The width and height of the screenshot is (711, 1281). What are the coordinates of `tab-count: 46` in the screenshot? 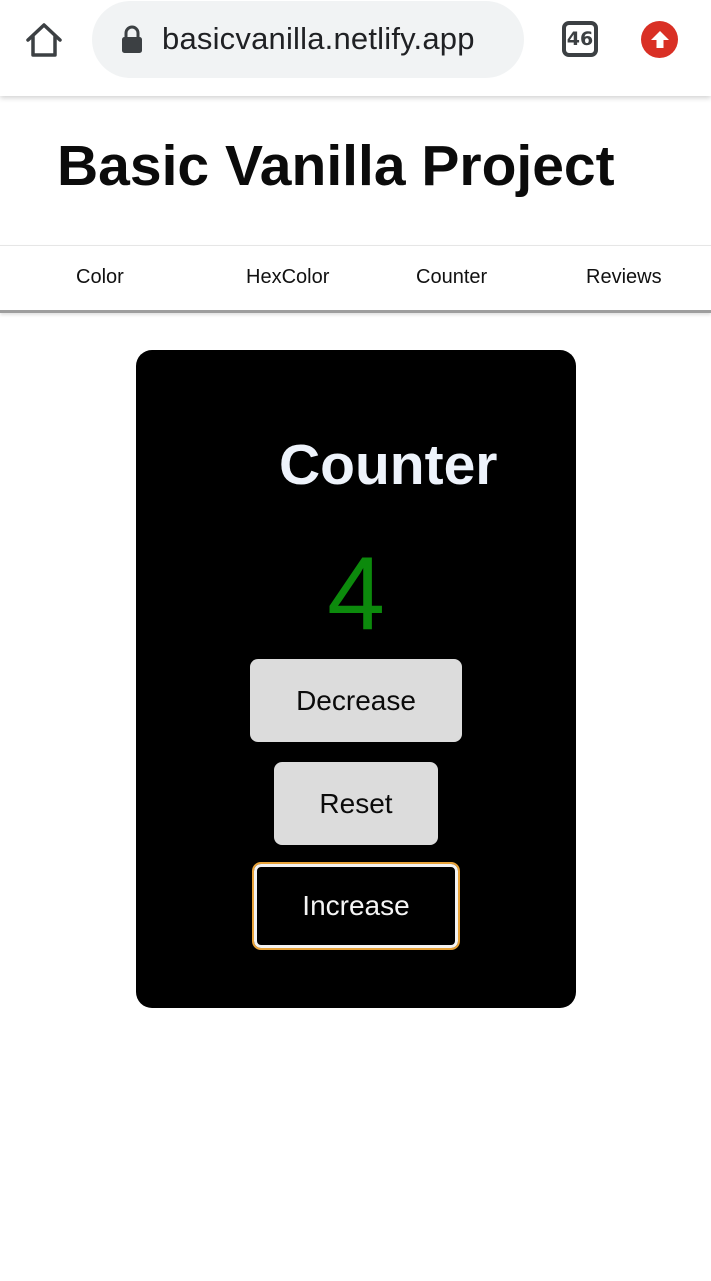 It's located at (580, 39).